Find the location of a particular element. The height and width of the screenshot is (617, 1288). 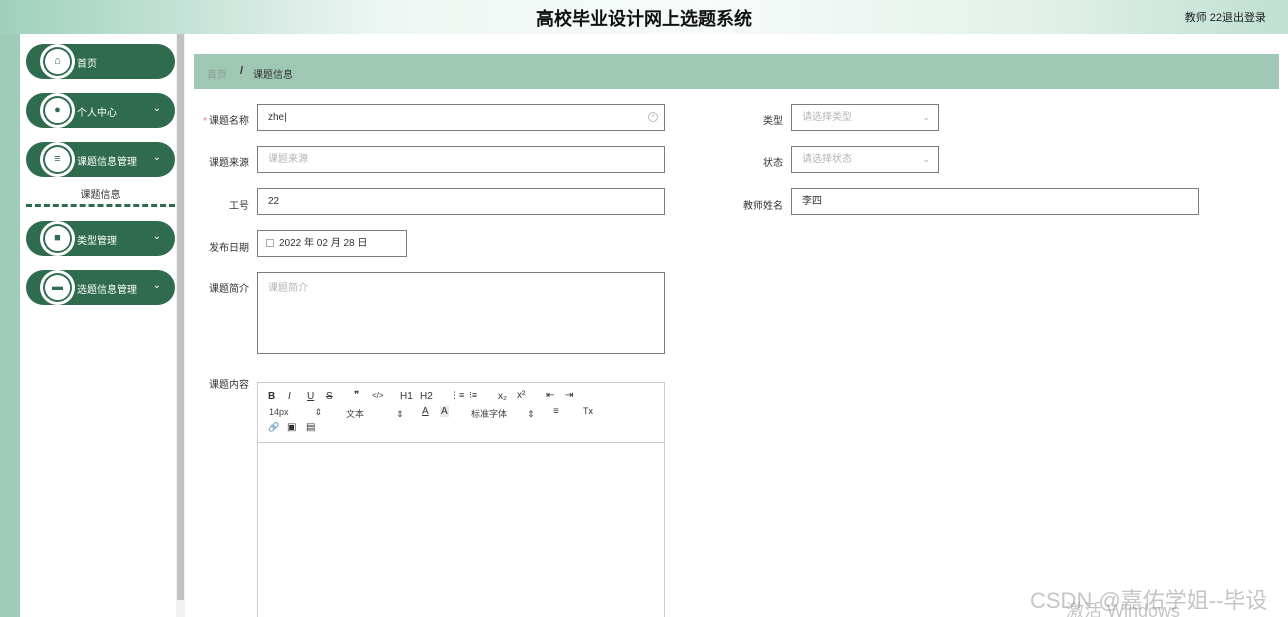

gear-badge: ▬ is located at coordinates (57, 287).